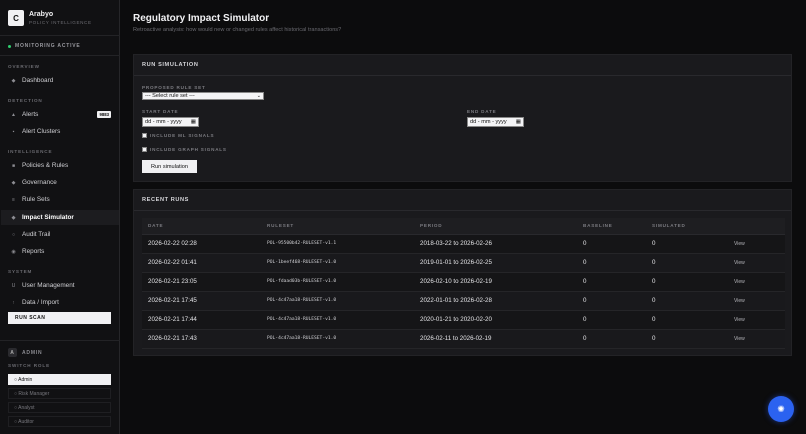  What do you see at coordinates (41, 14) in the screenshot?
I see `brand-name: Arabyo` at bounding box center [41, 14].